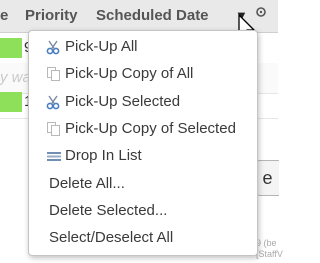  I want to click on side-action-button: e, so click(267, 178).